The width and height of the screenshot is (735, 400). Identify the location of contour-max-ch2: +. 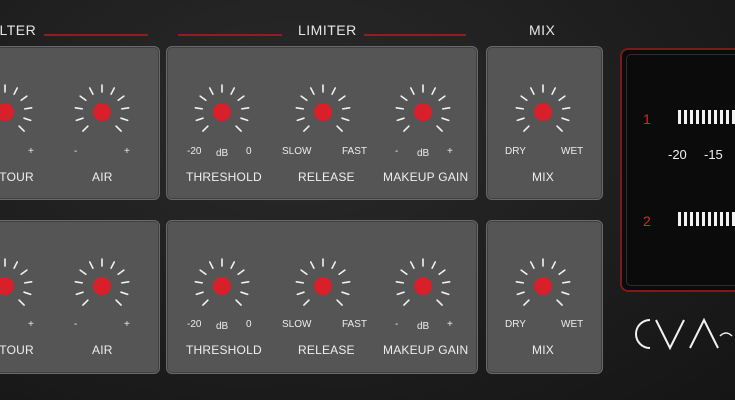
(31, 324).